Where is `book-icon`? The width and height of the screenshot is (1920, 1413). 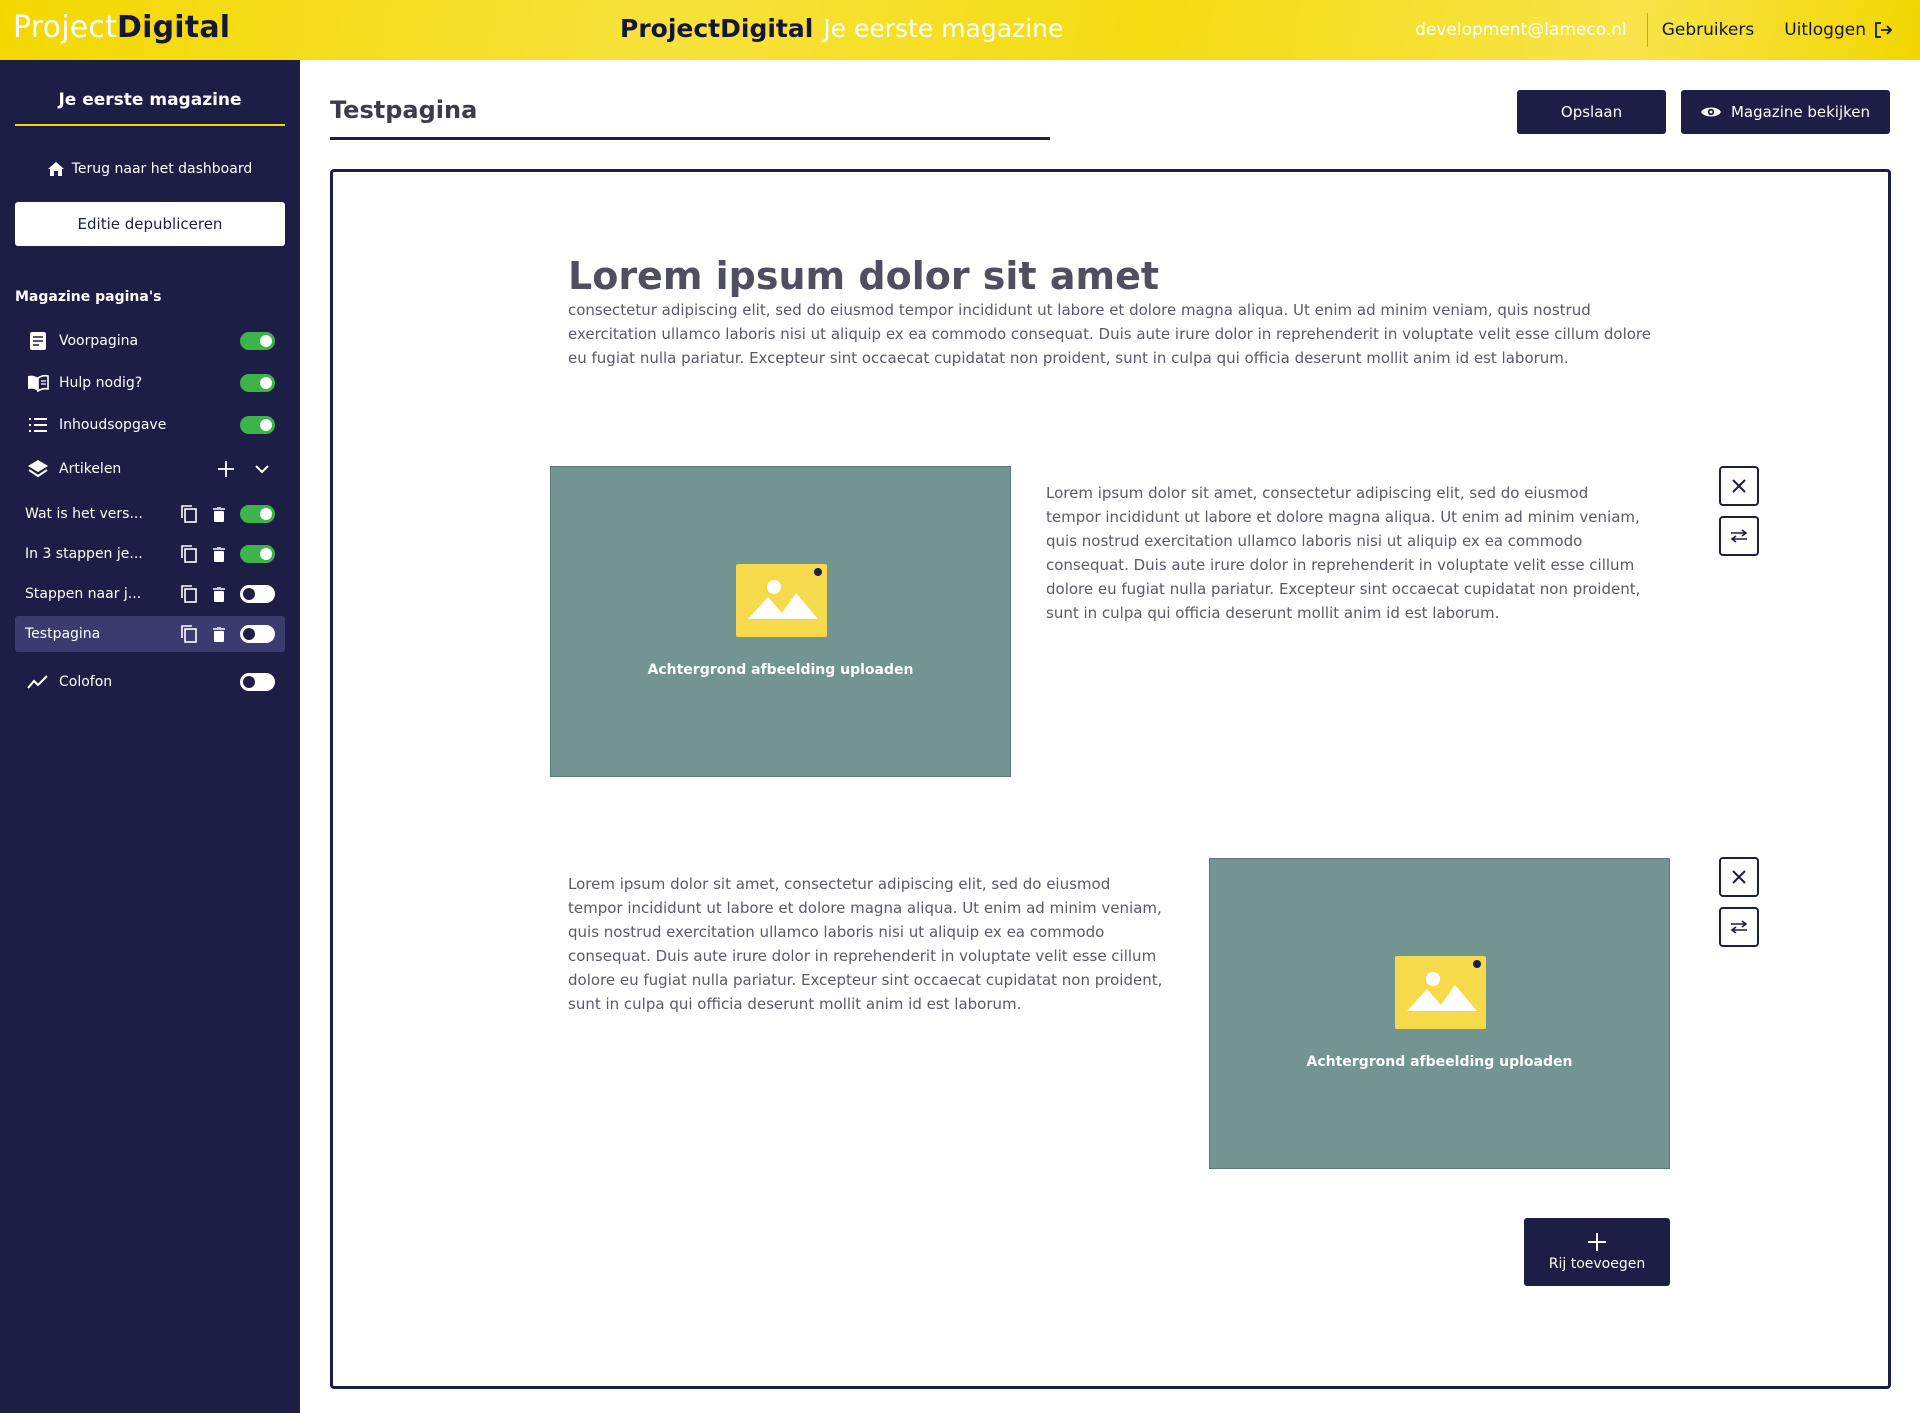 book-icon is located at coordinates (38, 383).